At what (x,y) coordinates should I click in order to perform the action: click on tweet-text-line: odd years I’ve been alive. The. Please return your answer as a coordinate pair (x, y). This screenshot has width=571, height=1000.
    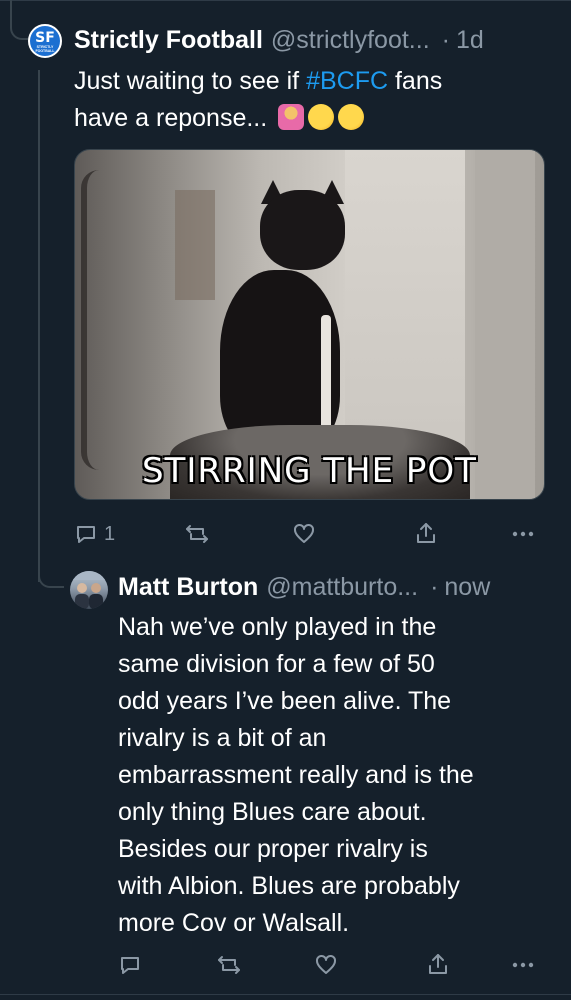
    Looking at the image, I should click on (285, 701).